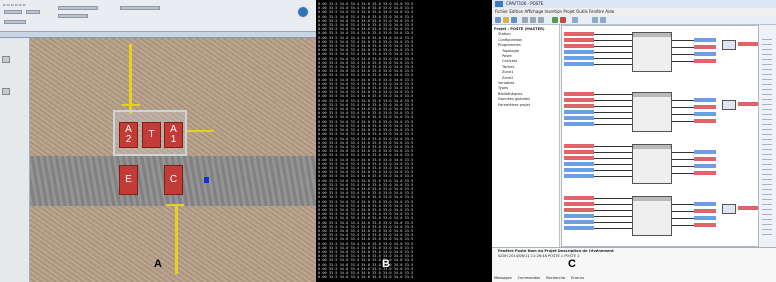 Image resolution: width=776 pixels, height=282 pixels. I want to click on grid-icon, so click(603, 20).